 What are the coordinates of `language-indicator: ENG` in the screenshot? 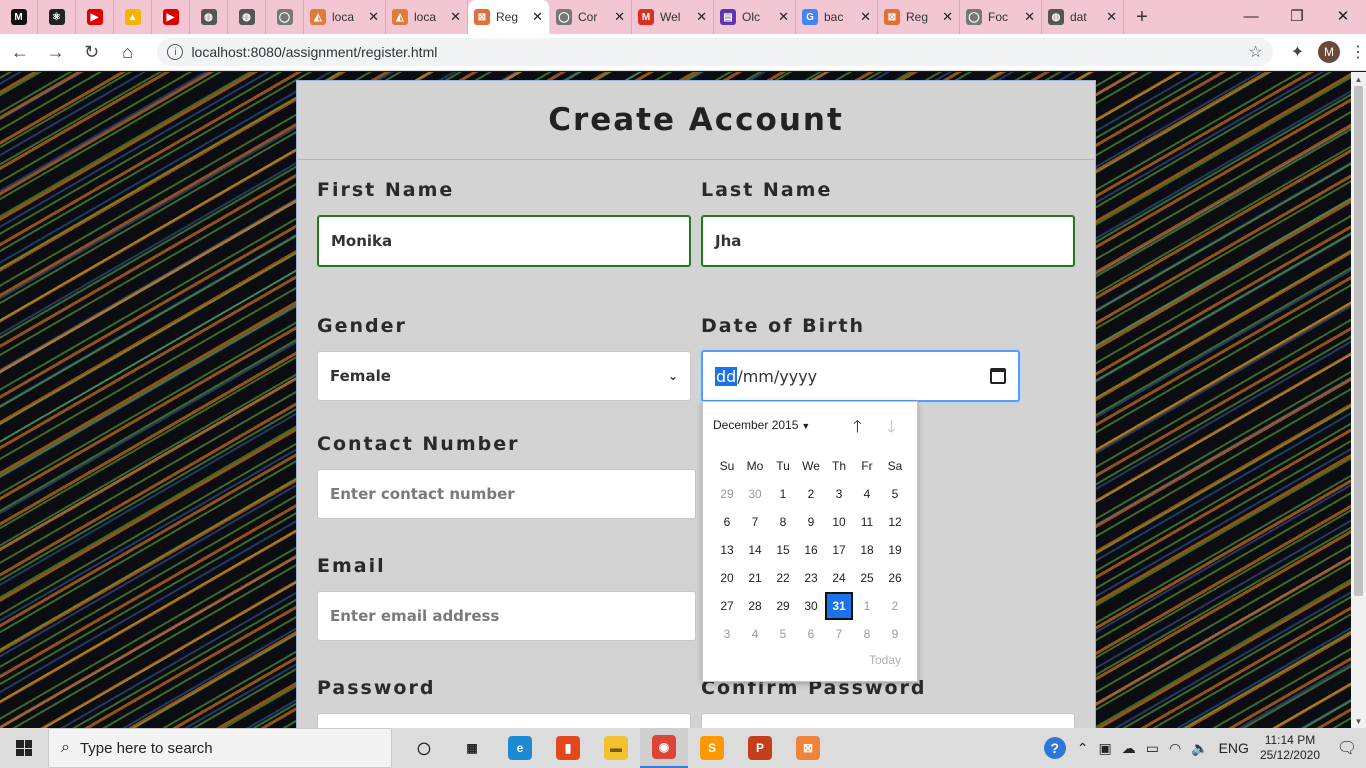 It's located at (1234, 748).